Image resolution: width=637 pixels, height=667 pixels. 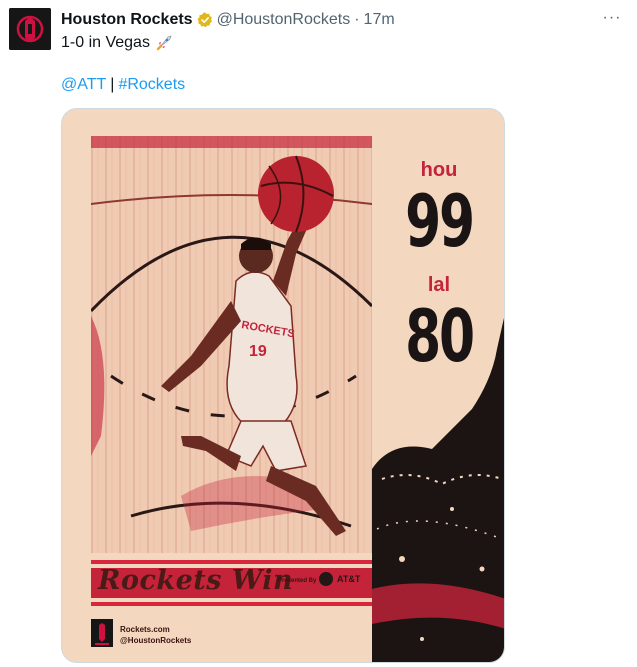 I want to click on result-banner: Rockets Win Presented By AT&T, so click(x=231, y=581).